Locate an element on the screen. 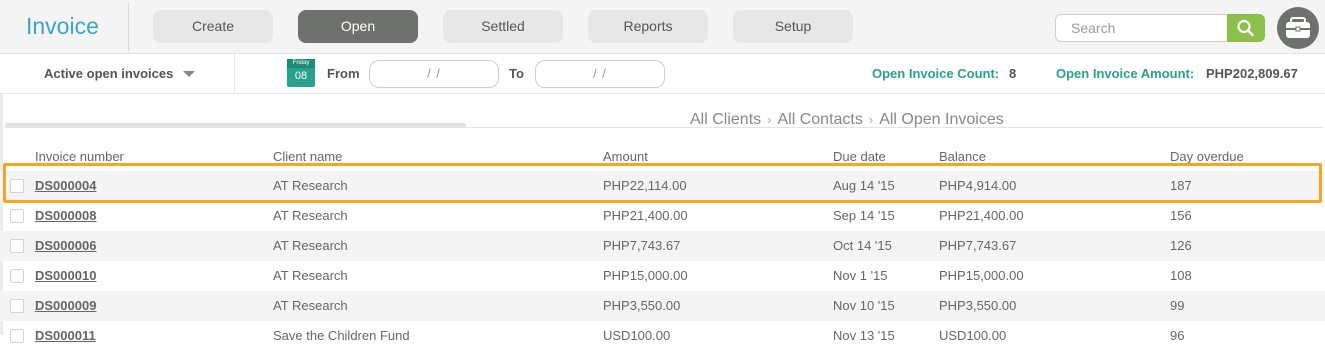 This screenshot has width=1325, height=351. nav-open-button: Open is located at coordinates (358, 26).